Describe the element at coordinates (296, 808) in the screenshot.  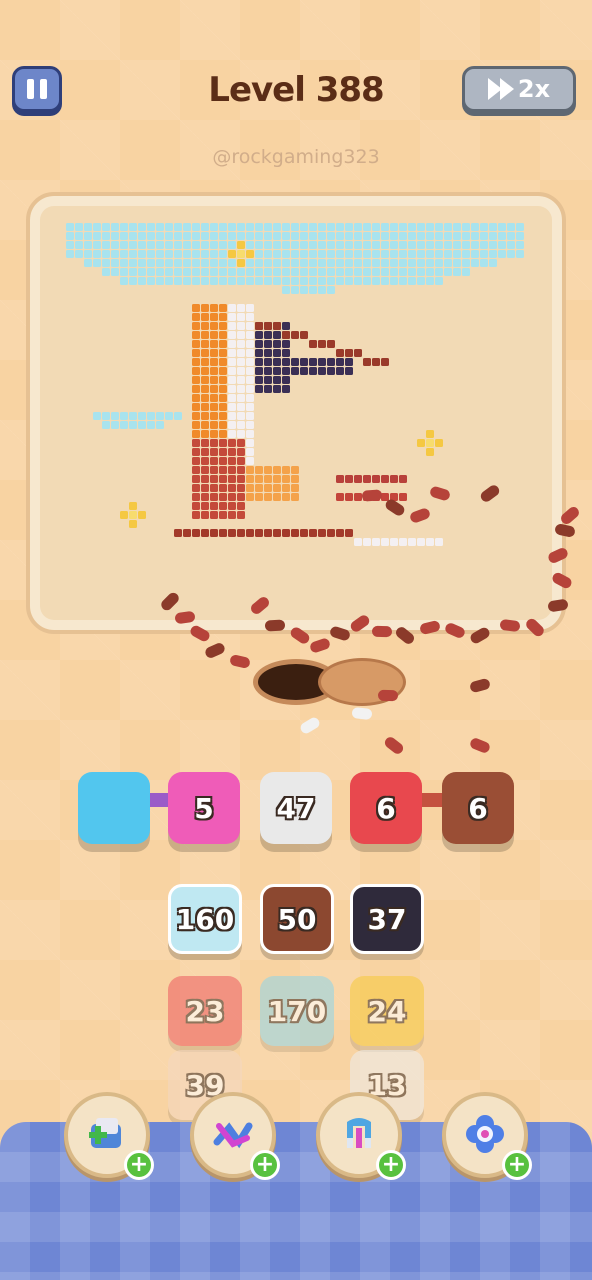
I see `queue-tile: 47` at that location.